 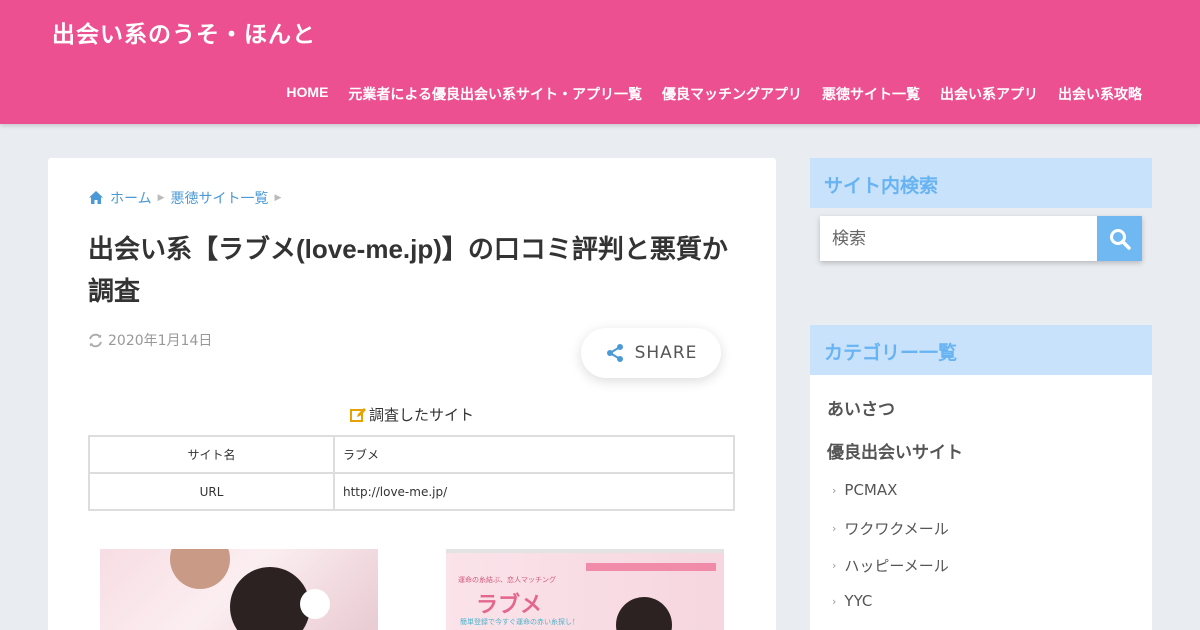 What do you see at coordinates (871, 490) in the screenshot?
I see `subcategory-label: PCMAX` at bounding box center [871, 490].